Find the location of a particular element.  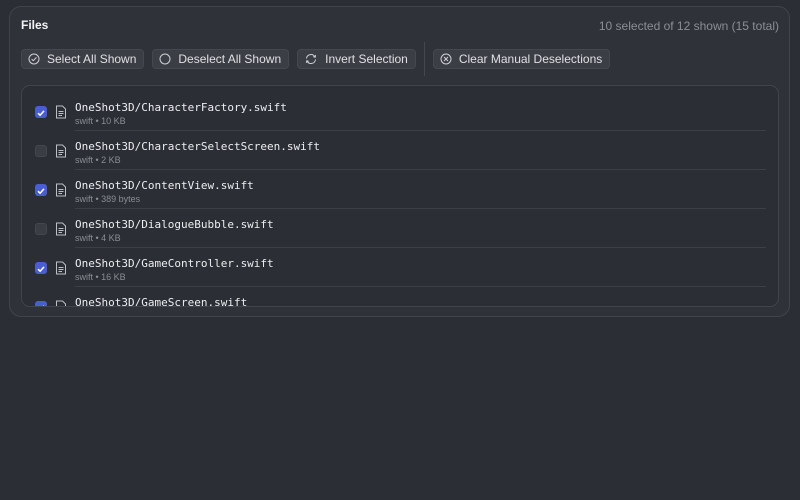

check-circle-icon is located at coordinates (34, 59).